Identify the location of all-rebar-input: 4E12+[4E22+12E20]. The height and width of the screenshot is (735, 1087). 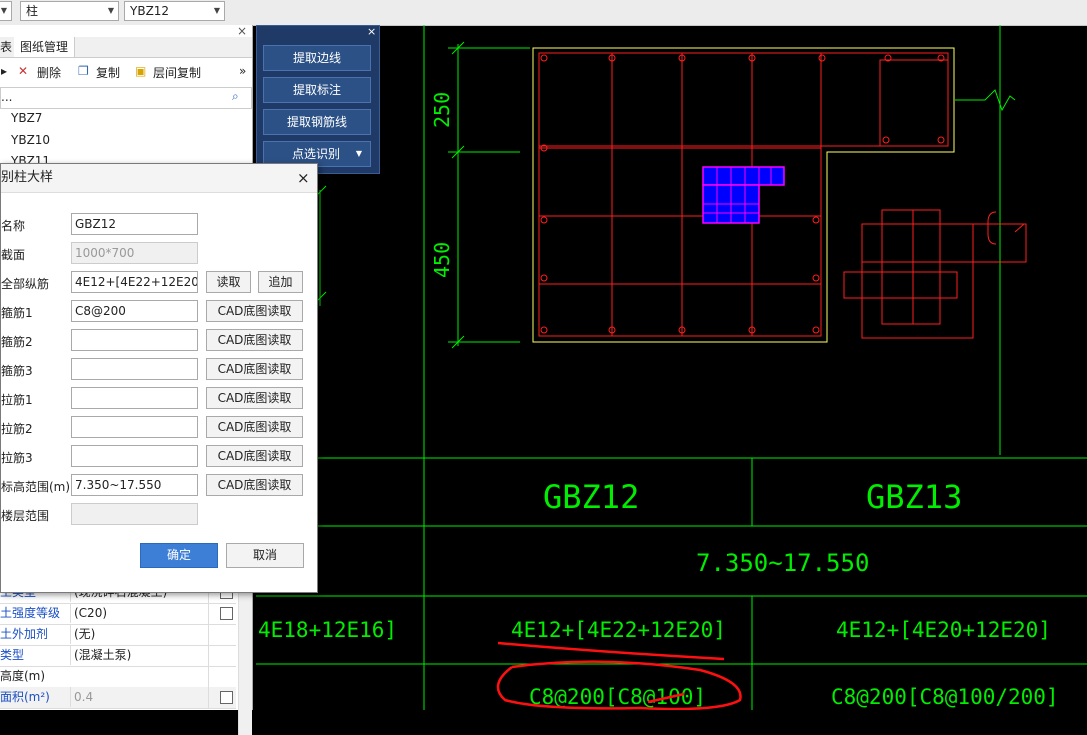
(134, 282).